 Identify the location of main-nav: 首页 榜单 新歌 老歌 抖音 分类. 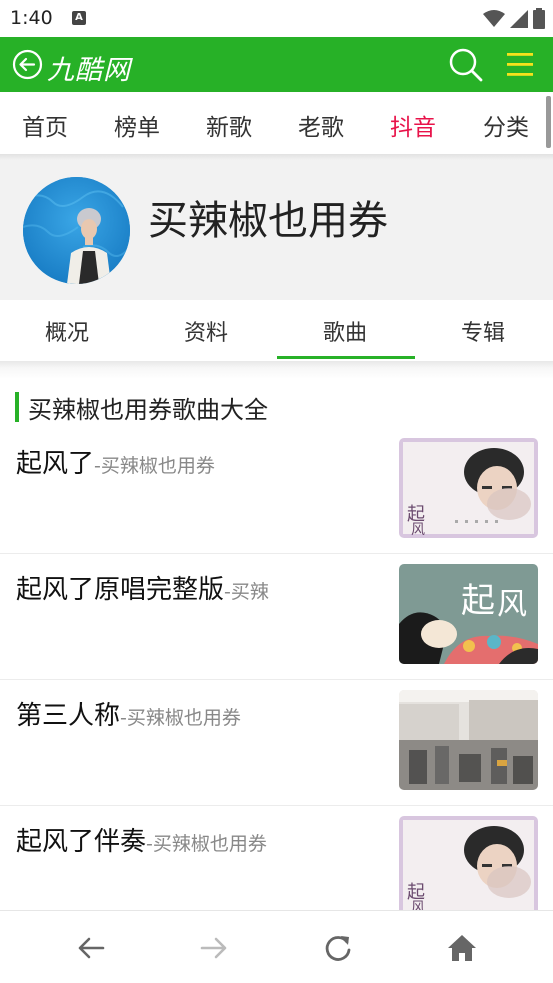
(276, 123).